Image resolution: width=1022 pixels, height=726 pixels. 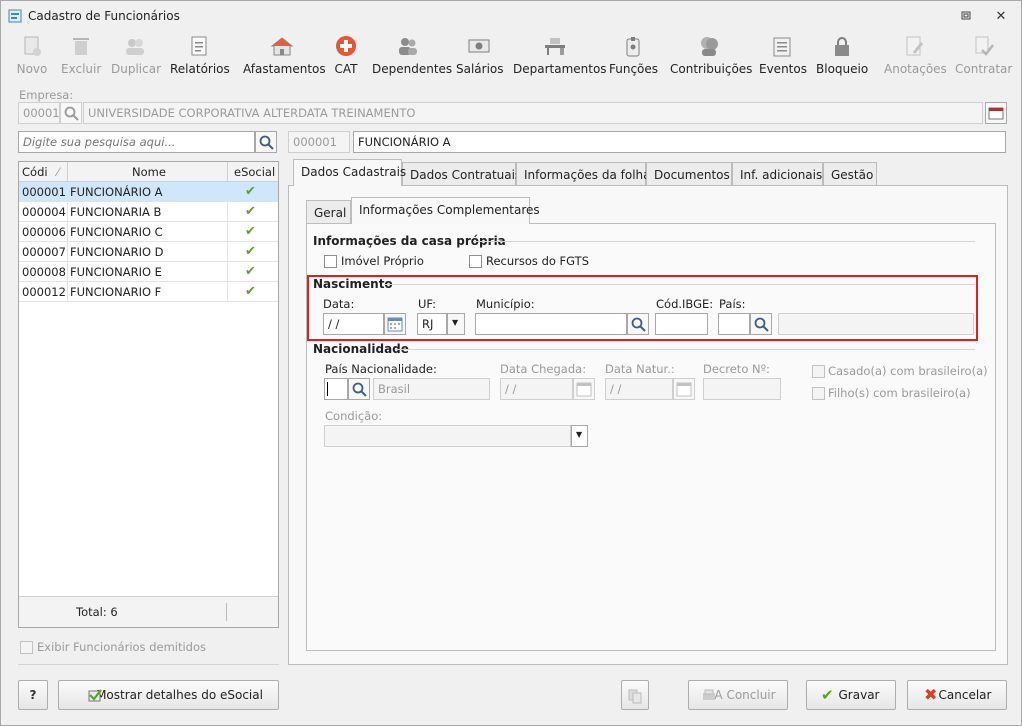 I want to click on data-label: Data:, so click(x=339, y=304).